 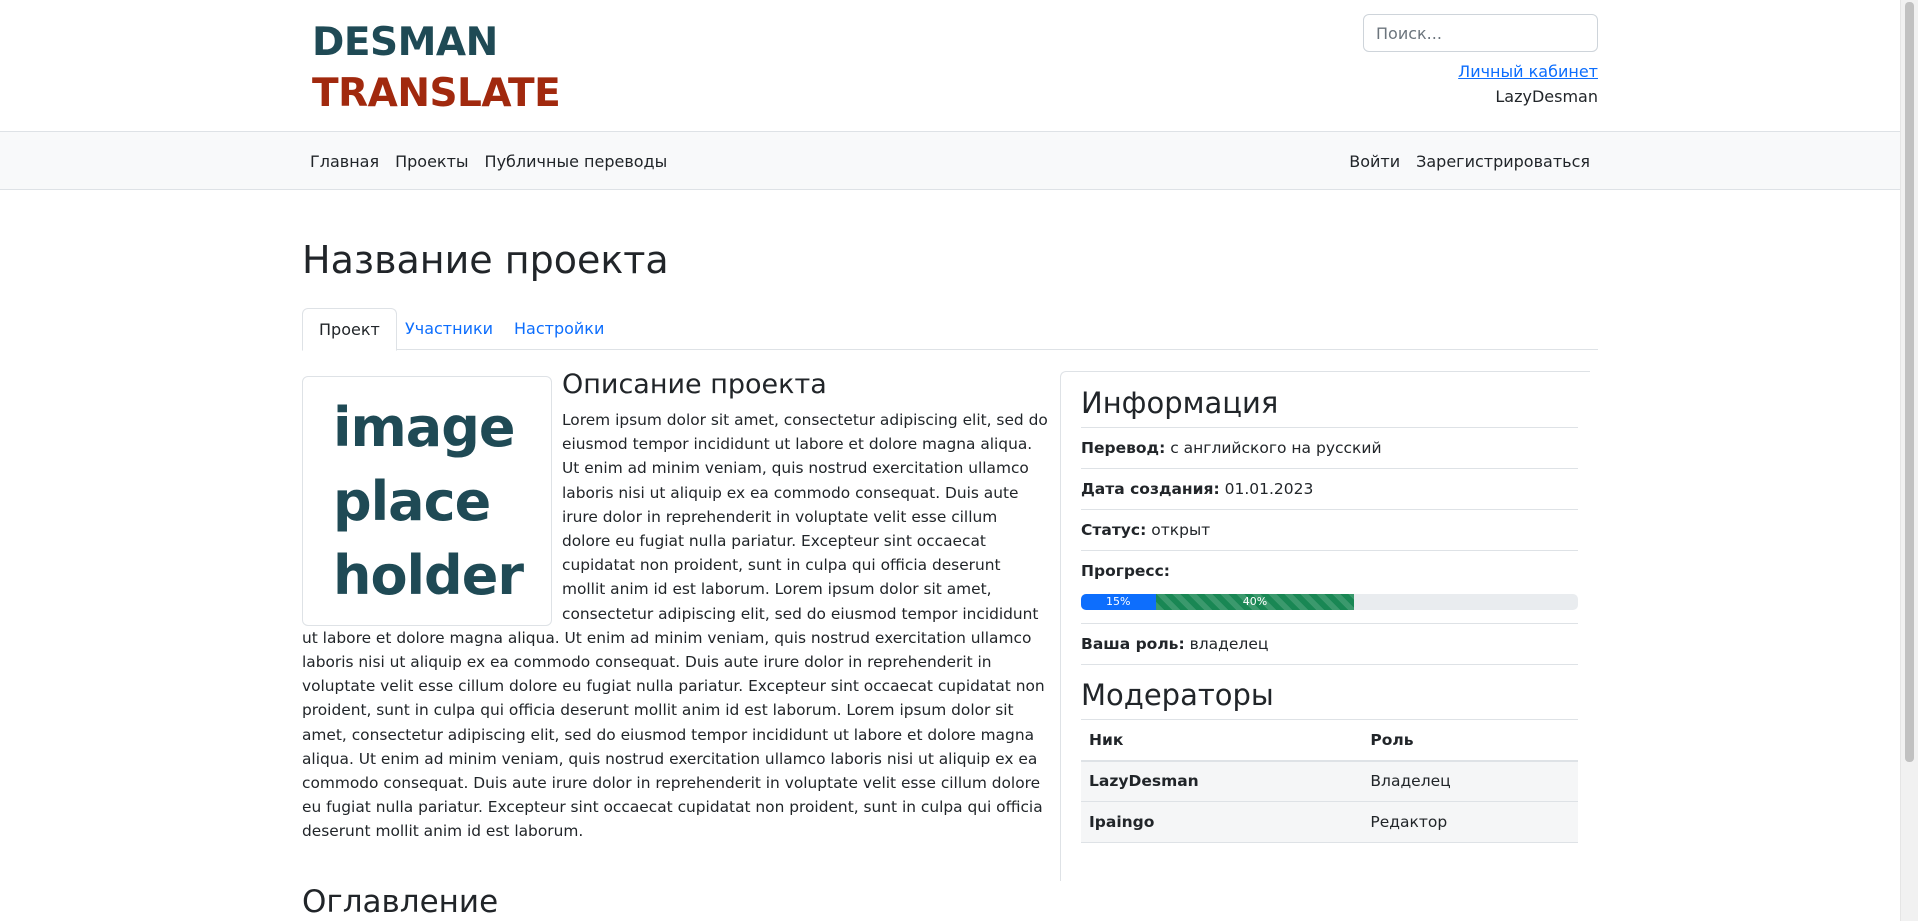 What do you see at coordinates (1329, 483) in the screenshot?
I see `info-created-row: Дата создания: 01.01.2023` at bounding box center [1329, 483].